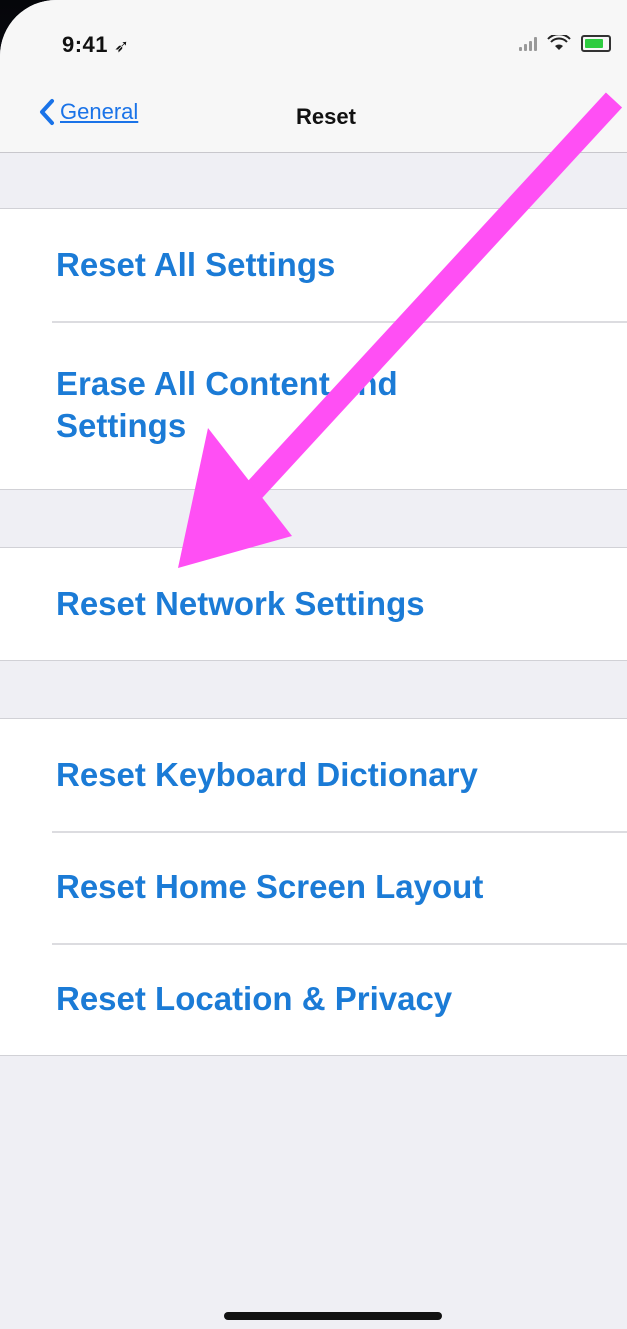 Image resolution: width=627 pixels, height=1329 pixels. I want to click on navigation-bar: General Reset, so click(313, 116).